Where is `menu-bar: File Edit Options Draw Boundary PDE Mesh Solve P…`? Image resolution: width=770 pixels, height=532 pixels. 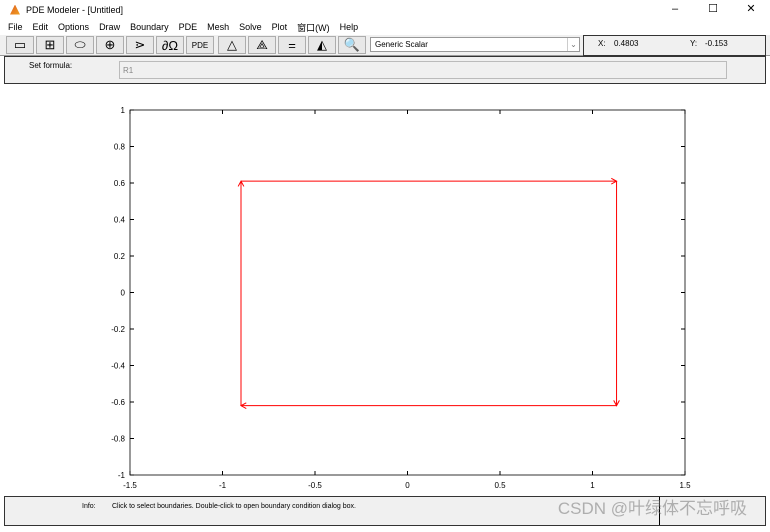
menu-bar: File Edit Options Draw Boundary PDE Mesh Solve P… is located at coordinates (385, 27).